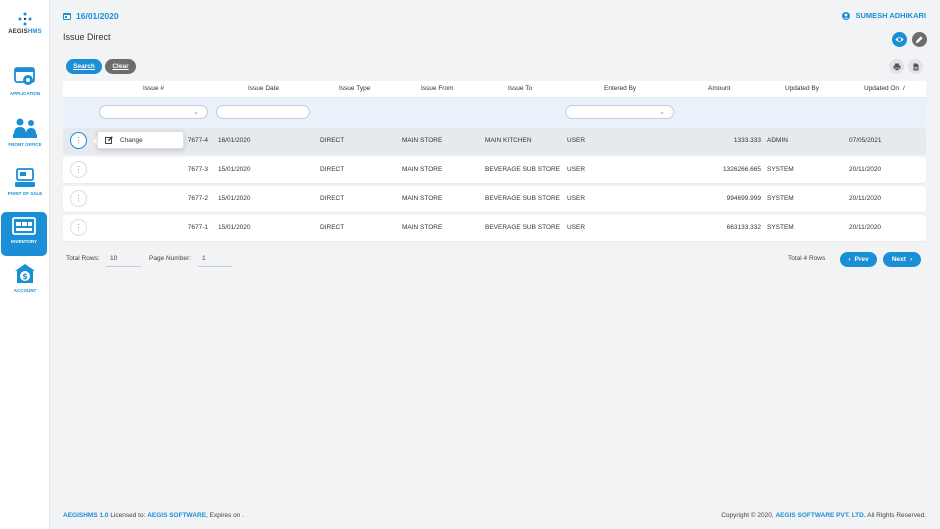  I want to click on cell-updated-by: ADMIN, so click(777, 140).